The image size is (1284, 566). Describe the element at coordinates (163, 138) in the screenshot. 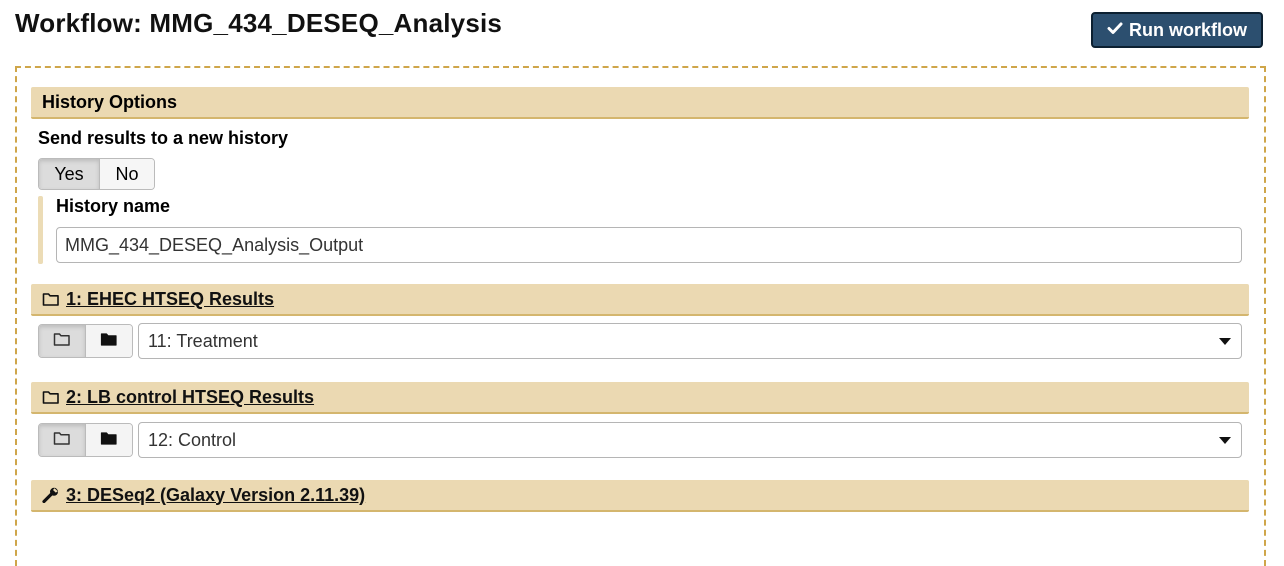

I see `send-results-label: Send results to a new history` at that location.